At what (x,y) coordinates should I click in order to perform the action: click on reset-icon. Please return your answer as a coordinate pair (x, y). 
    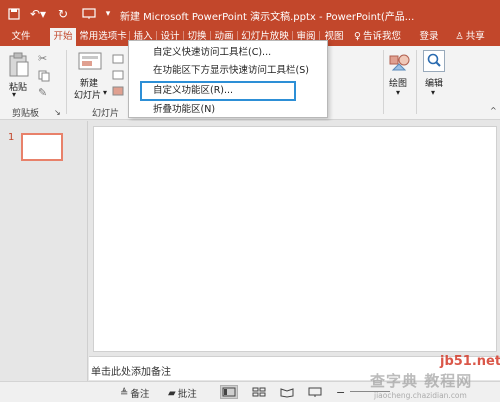
    Looking at the image, I should click on (118, 76).